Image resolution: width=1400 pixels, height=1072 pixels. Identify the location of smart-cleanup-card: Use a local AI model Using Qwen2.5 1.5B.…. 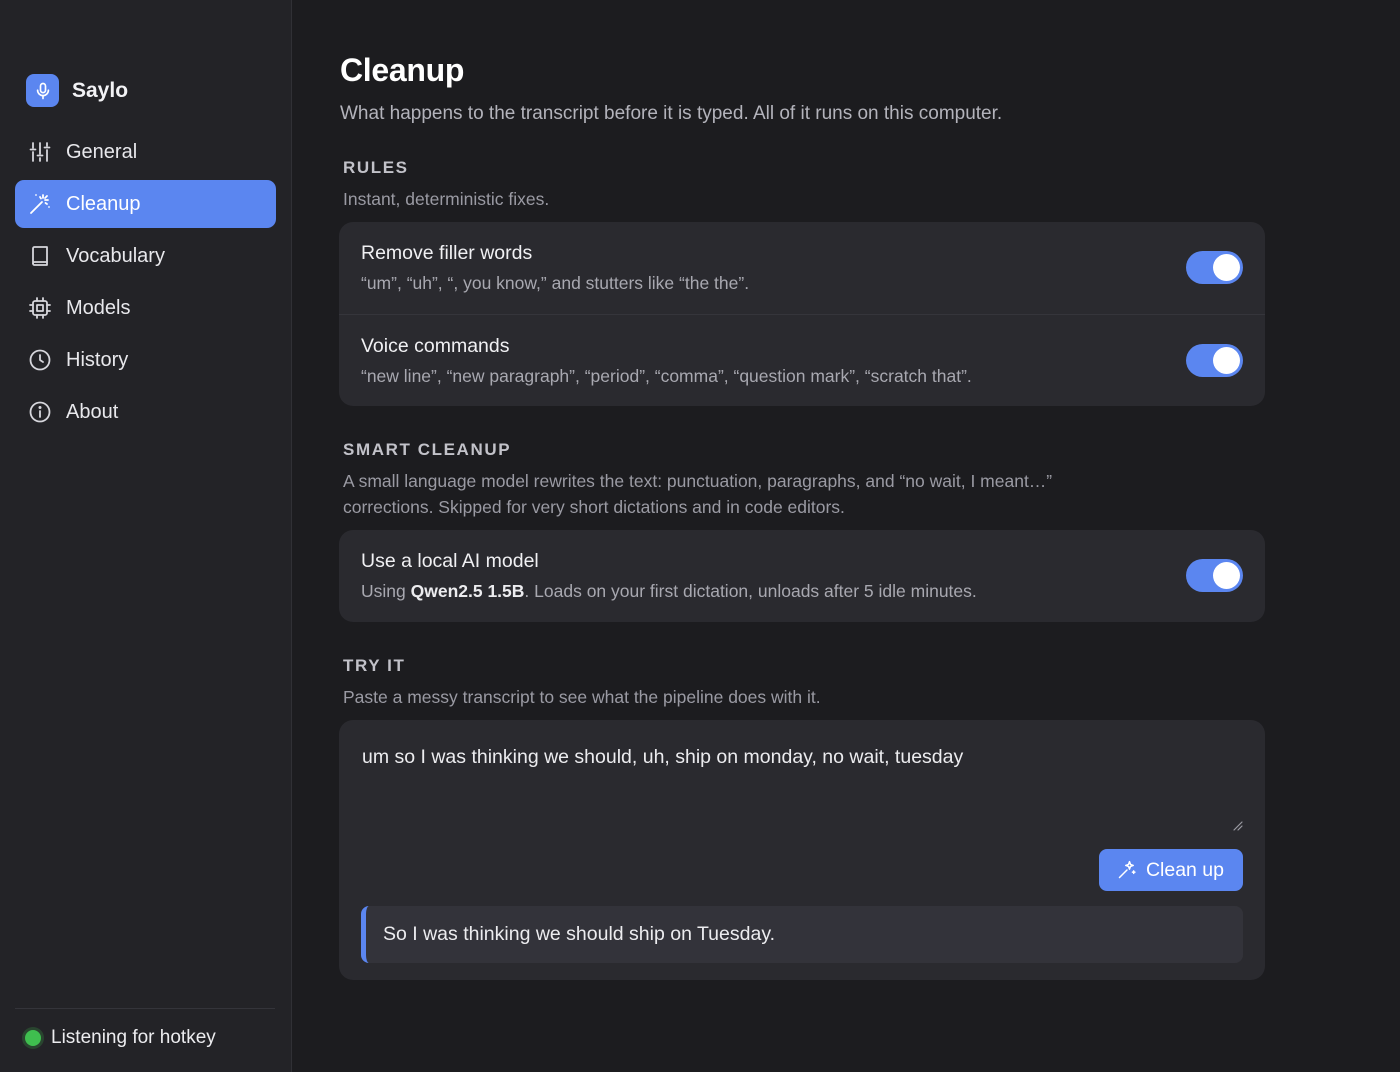
(802, 576).